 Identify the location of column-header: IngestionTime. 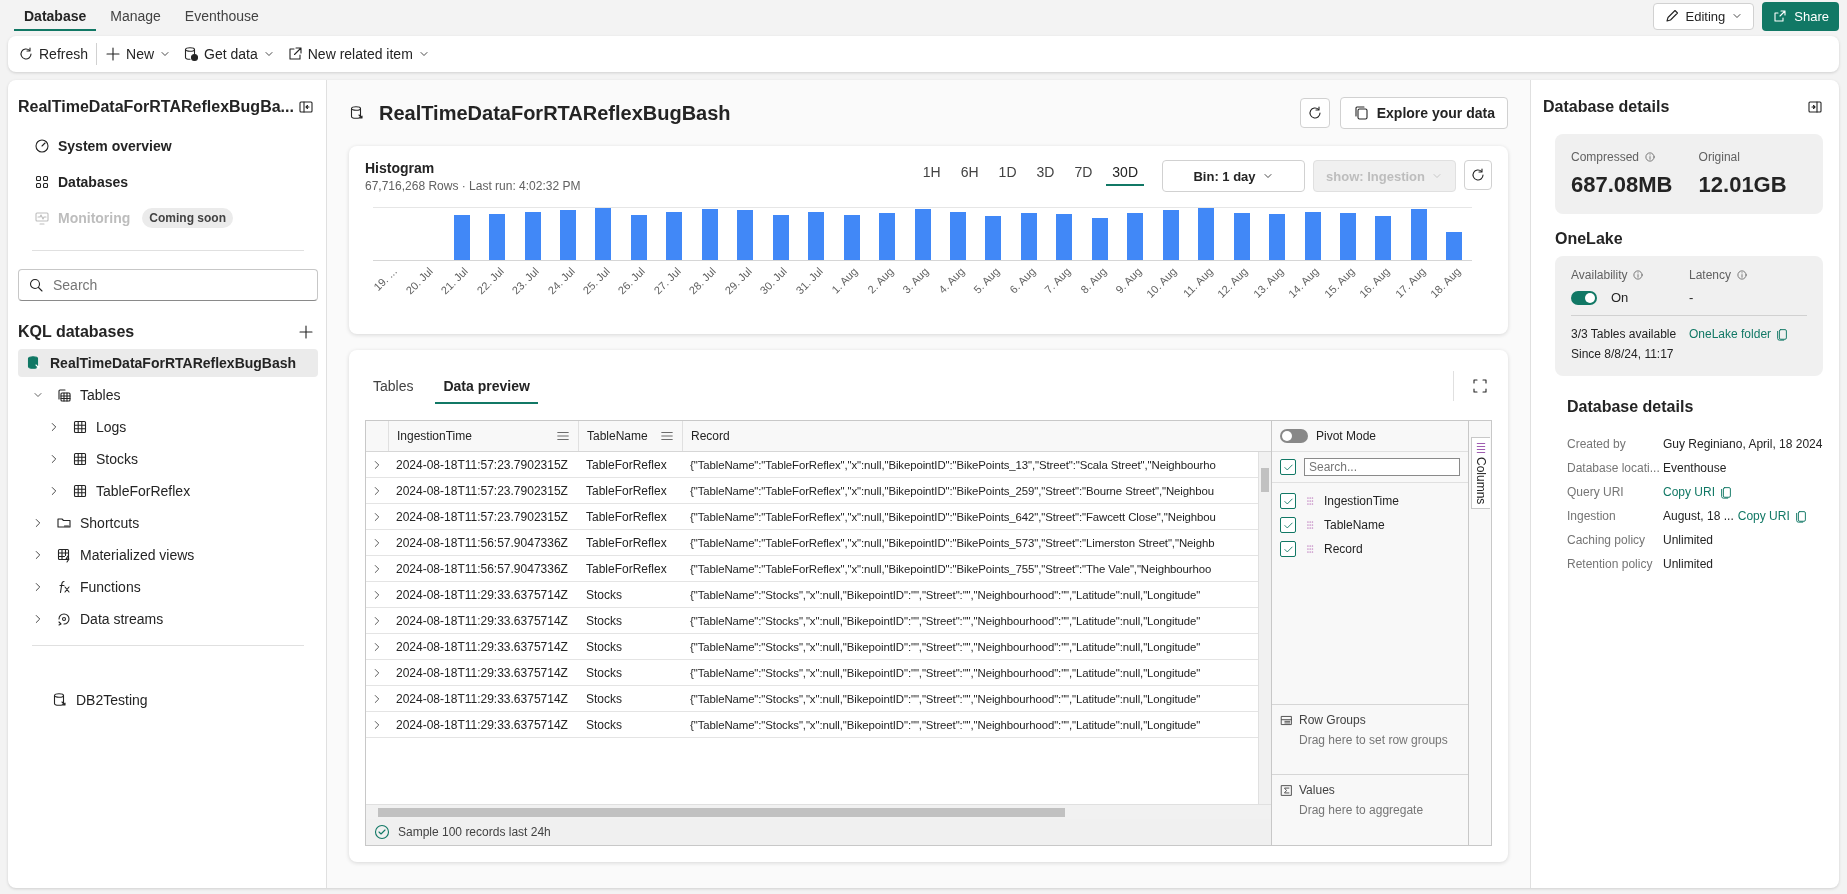
(483, 436).